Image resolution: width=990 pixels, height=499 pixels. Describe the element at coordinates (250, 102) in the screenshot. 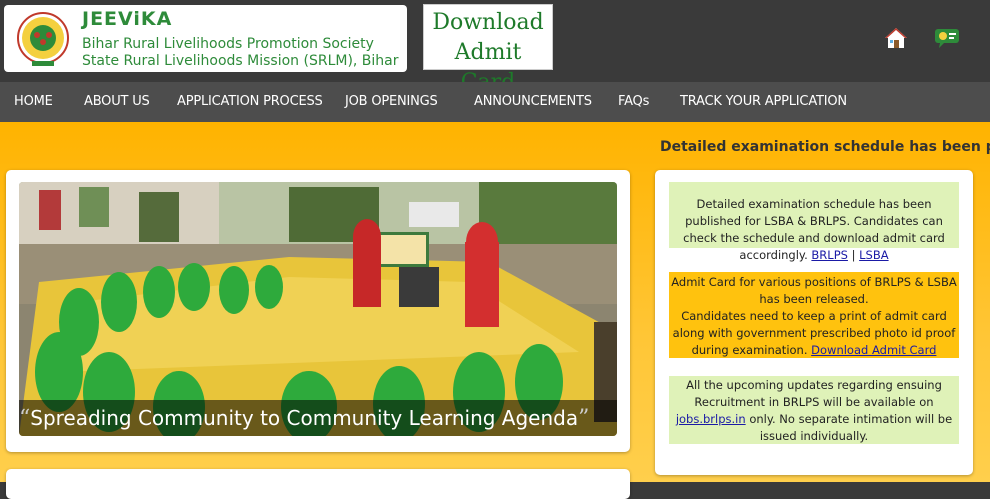

I see `nav-item-application-process: APPLICATION PROCESS` at that location.